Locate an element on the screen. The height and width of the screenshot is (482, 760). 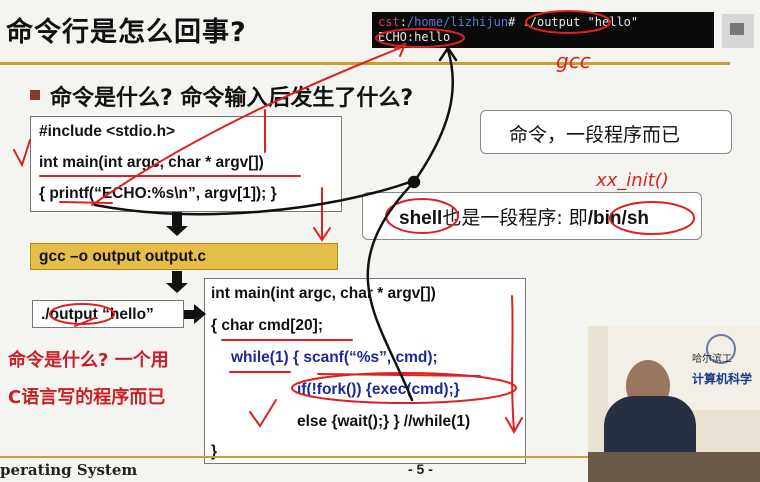
flow-arrow-down-1-shaft is located at coordinates (177, 220).